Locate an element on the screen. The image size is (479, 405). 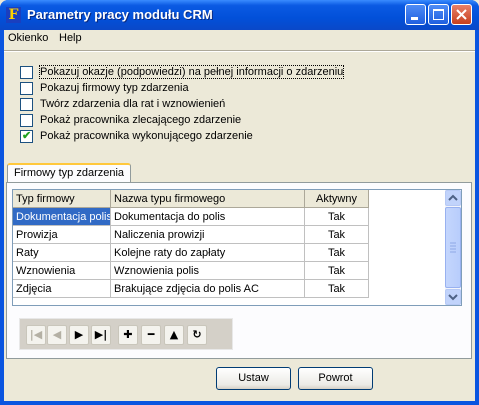
first-record-icon: |◀ is located at coordinates (36, 335).